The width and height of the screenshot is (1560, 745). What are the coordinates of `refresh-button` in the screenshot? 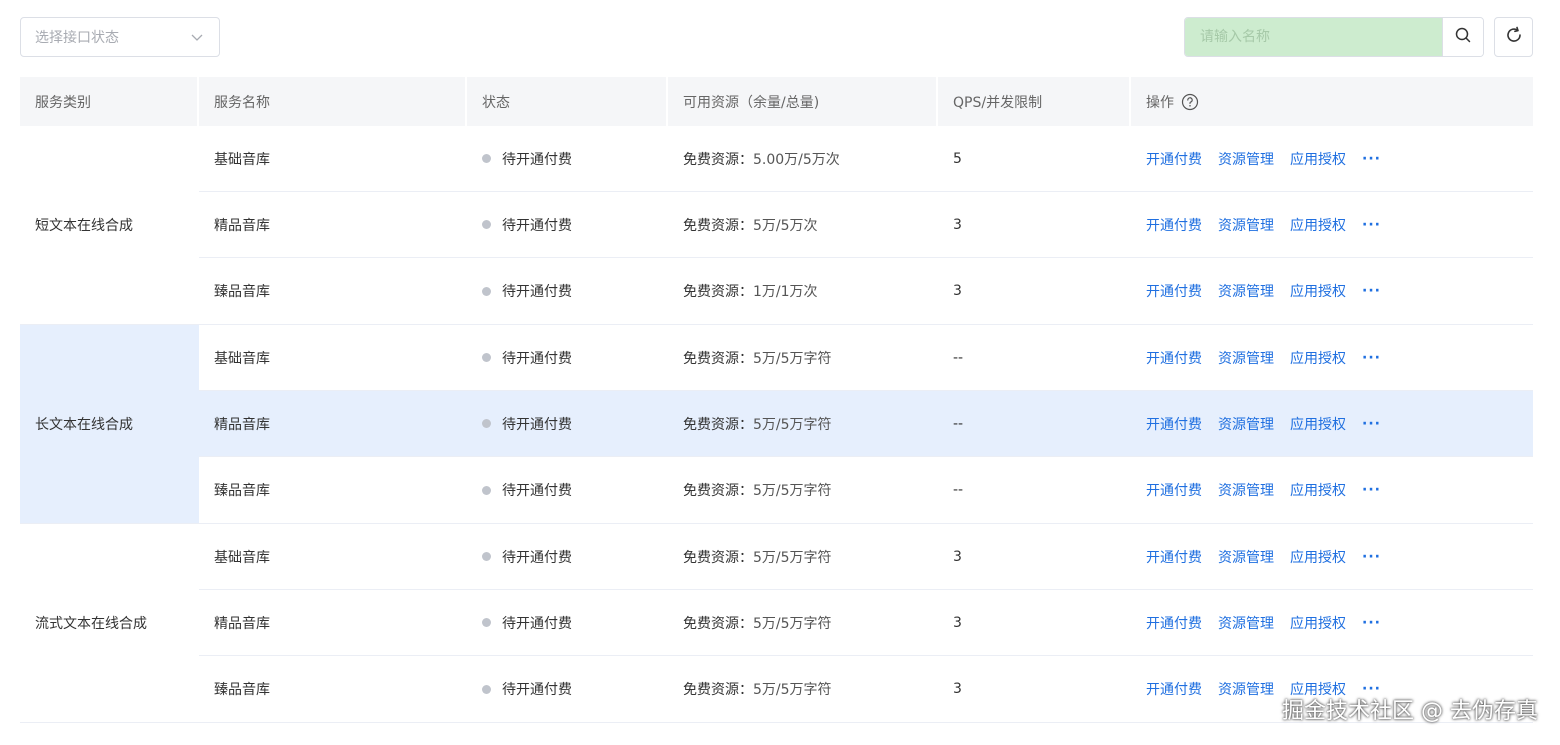 It's located at (1513, 37).